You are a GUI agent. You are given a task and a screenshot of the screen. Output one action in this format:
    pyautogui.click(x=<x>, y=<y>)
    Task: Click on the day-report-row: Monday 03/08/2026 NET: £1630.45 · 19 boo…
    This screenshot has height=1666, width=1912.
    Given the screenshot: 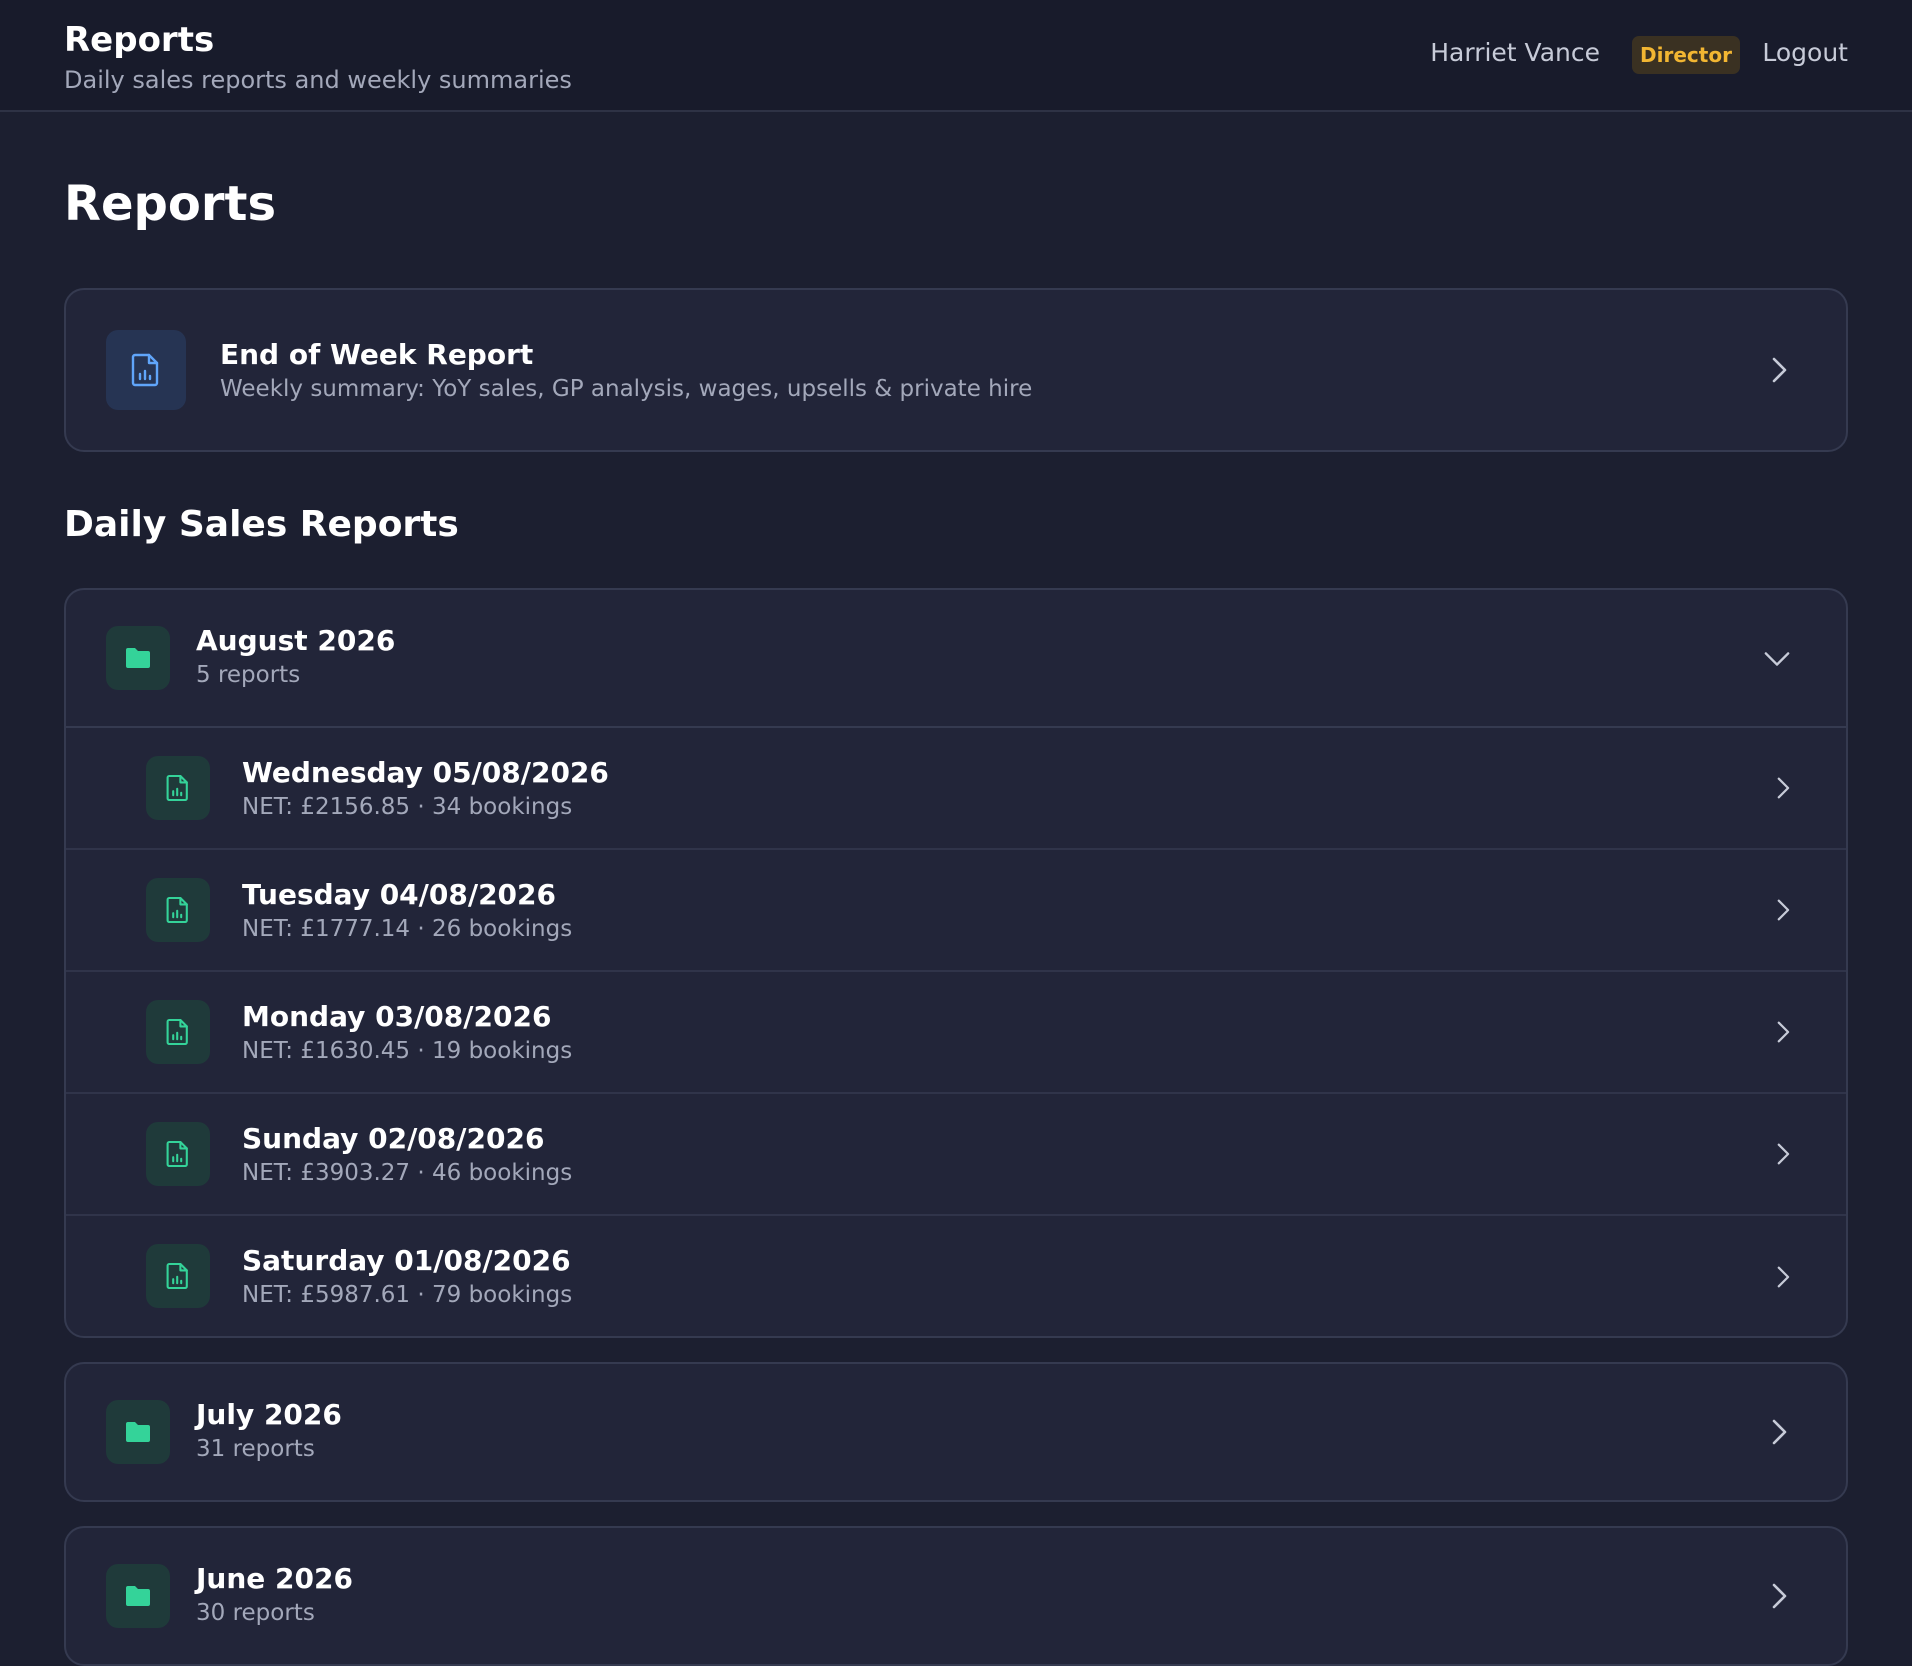 What is the action you would take?
    pyautogui.click(x=956, y=1033)
    